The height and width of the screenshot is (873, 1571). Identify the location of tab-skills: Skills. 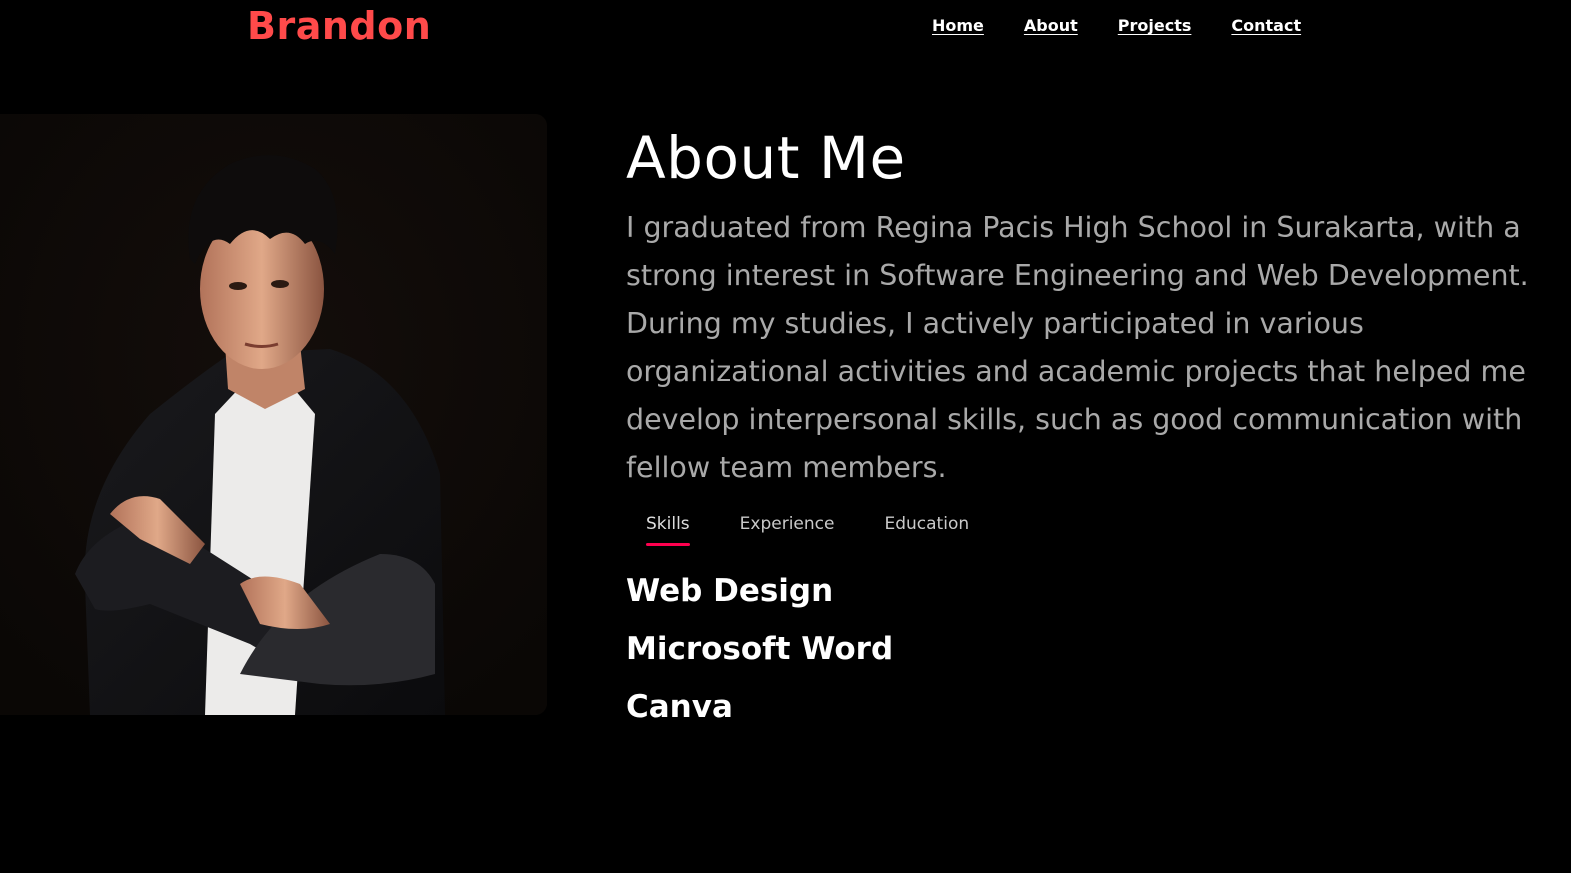
(668, 529).